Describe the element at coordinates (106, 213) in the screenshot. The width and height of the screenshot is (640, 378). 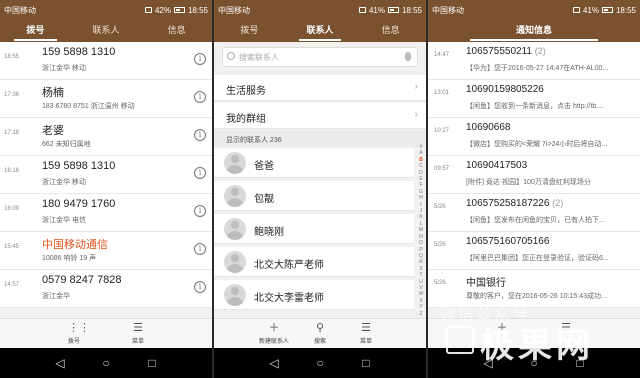
I see `call-log-row: 16:09 180 9479 1760 浙江金华 电信 i` at that location.